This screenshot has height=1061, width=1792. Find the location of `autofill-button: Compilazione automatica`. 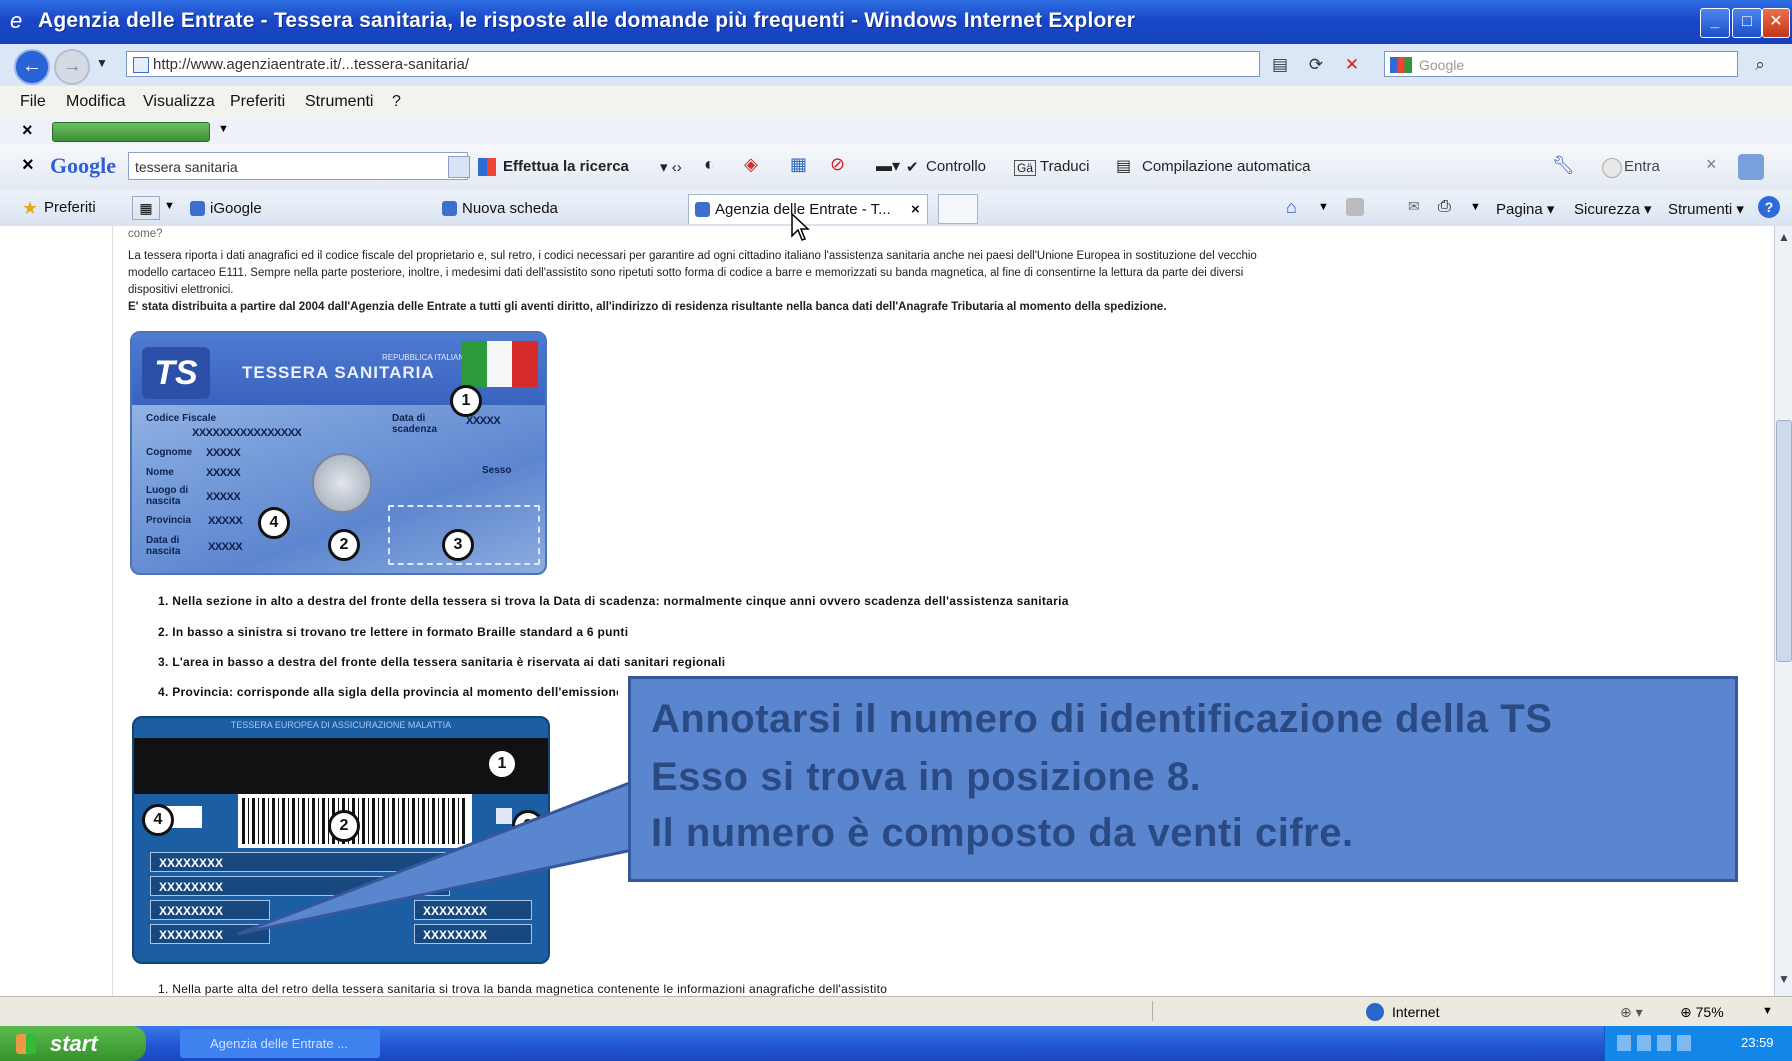

autofill-button: Compilazione automatica is located at coordinates (1226, 166).